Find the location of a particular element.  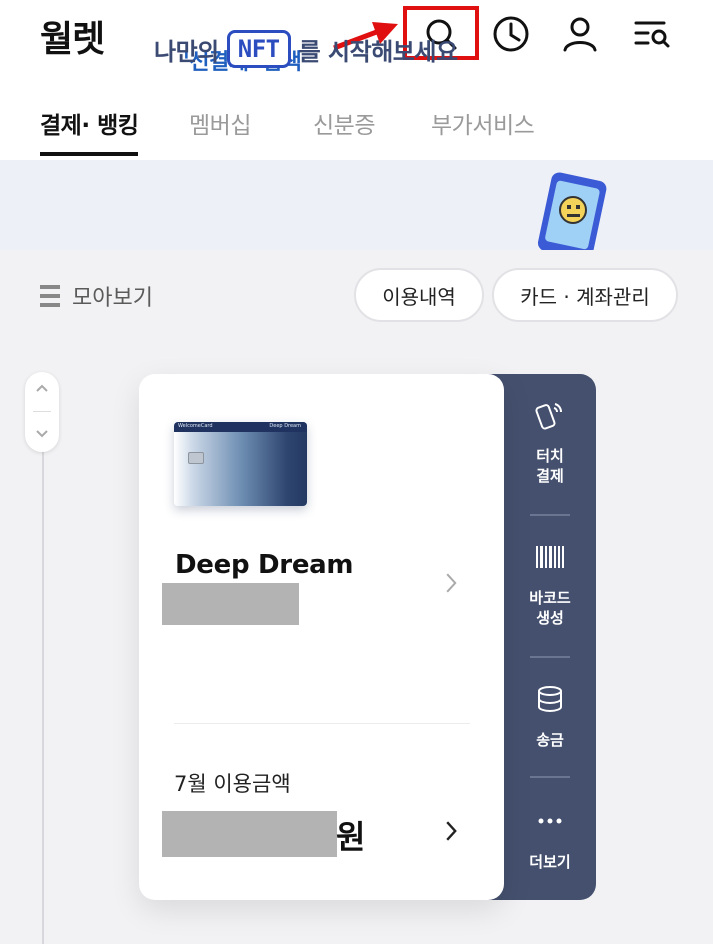

tab-payment-banking: 결제· 뱅킹 is located at coordinates (89, 123).